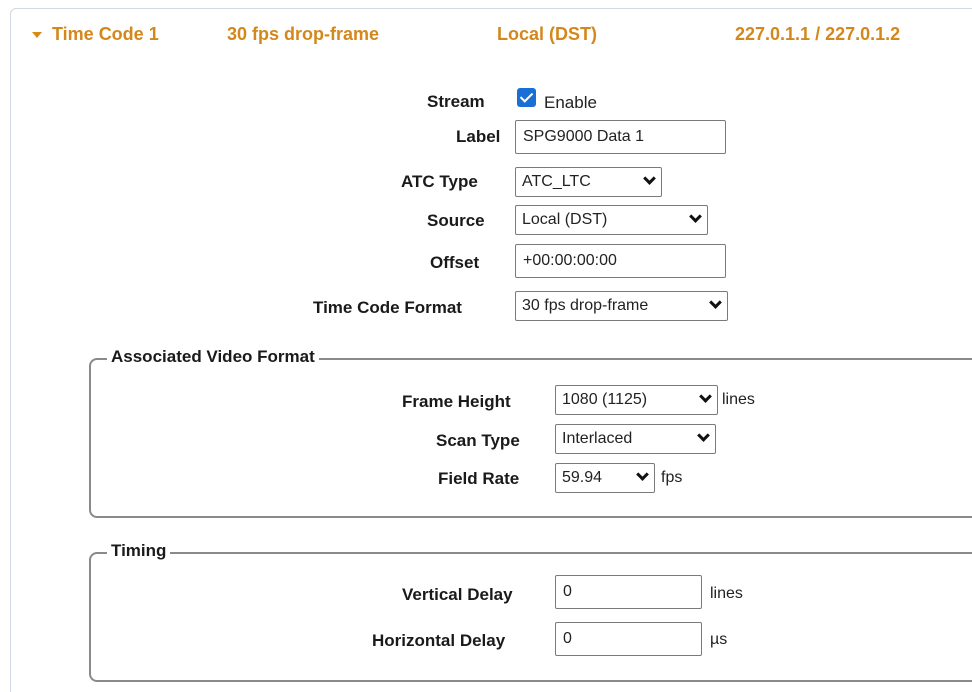  What do you see at coordinates (439, 181) in the screenshot?
I see `atc-type-label: ATC Type` at bounding box center [439, 181].